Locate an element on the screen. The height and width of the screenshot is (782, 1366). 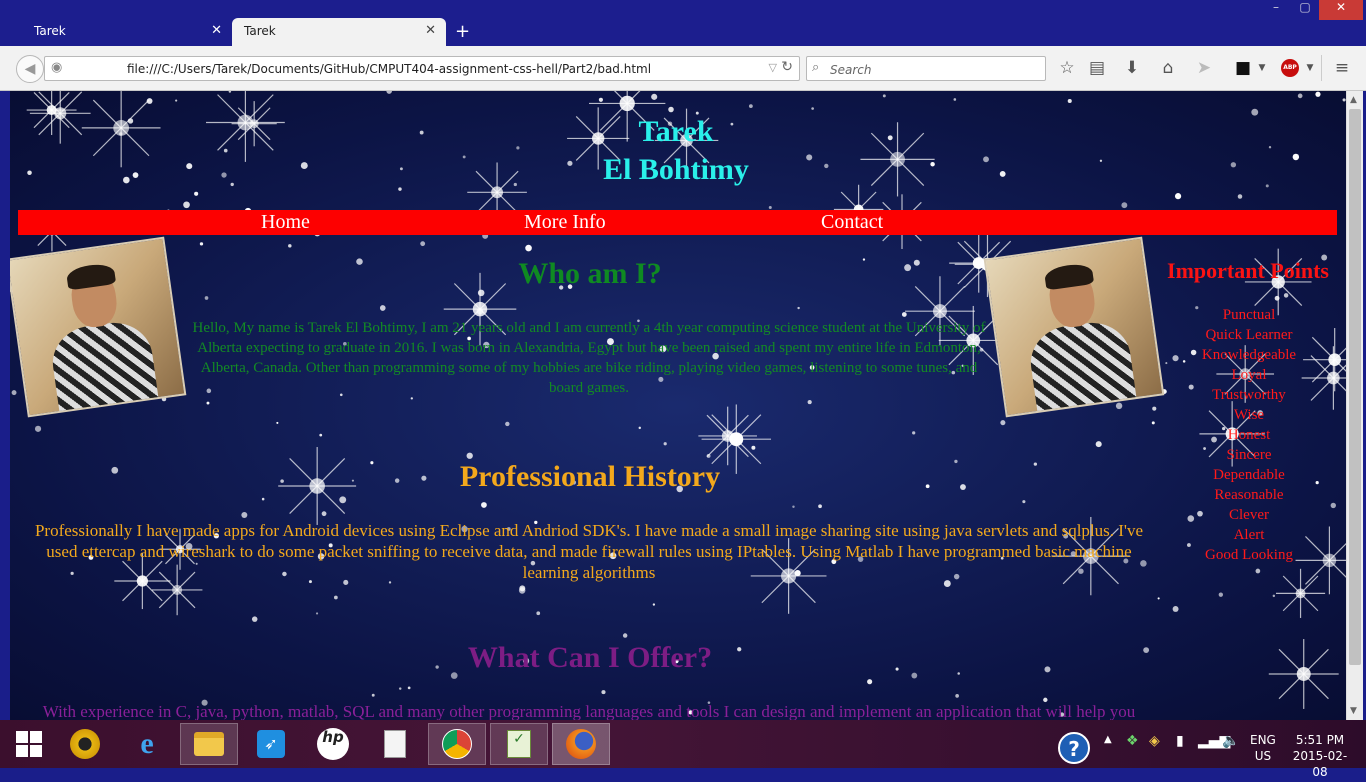
taskbar-app-hp: hp is located at coordinates (333, 744).